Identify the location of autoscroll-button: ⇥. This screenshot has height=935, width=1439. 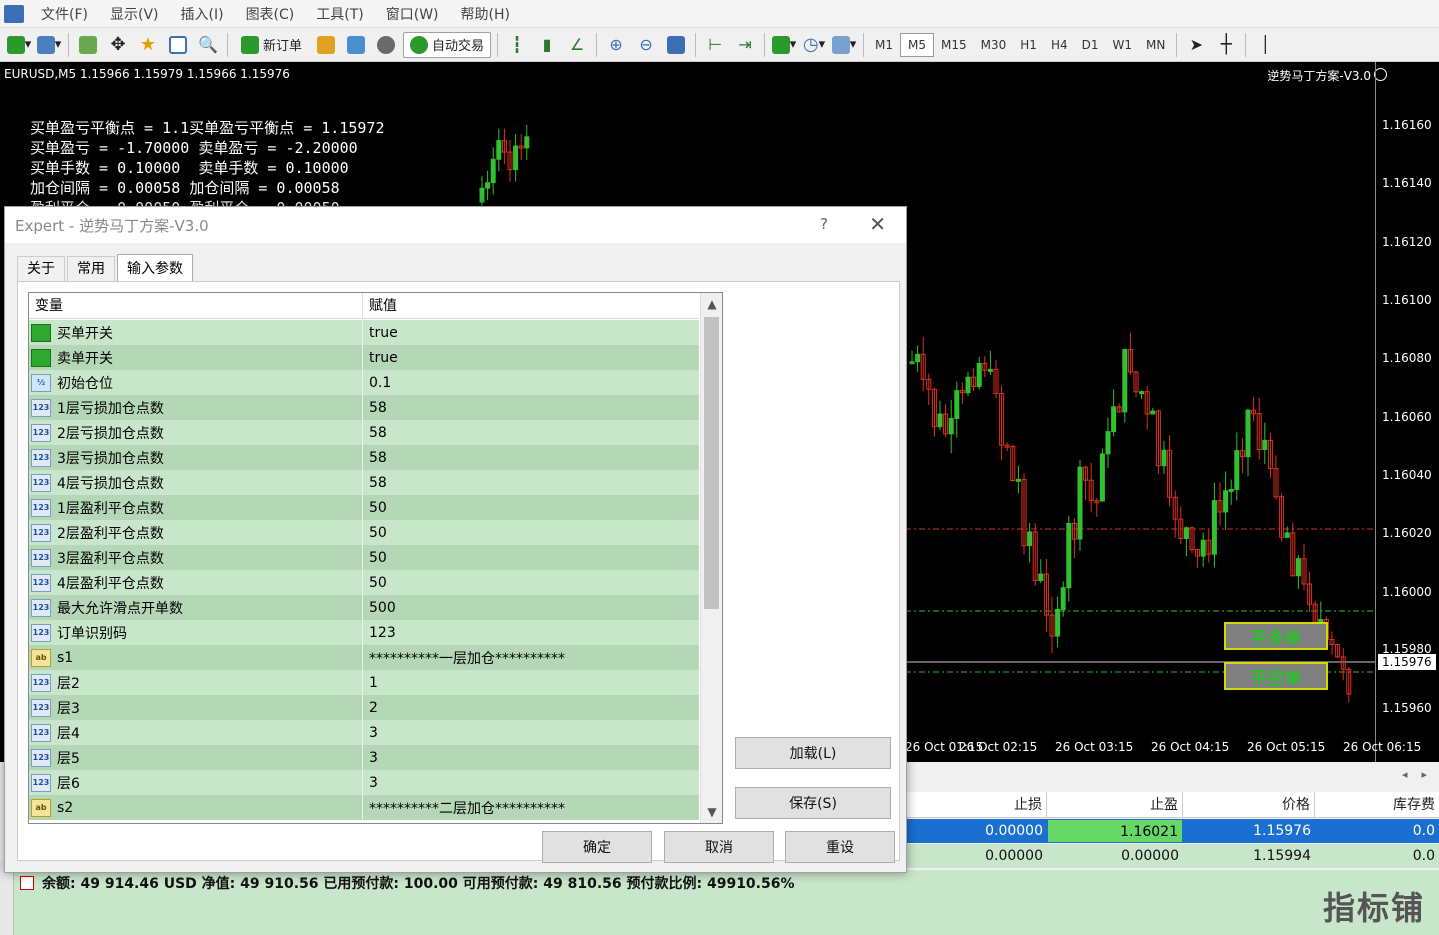
(745, 45).